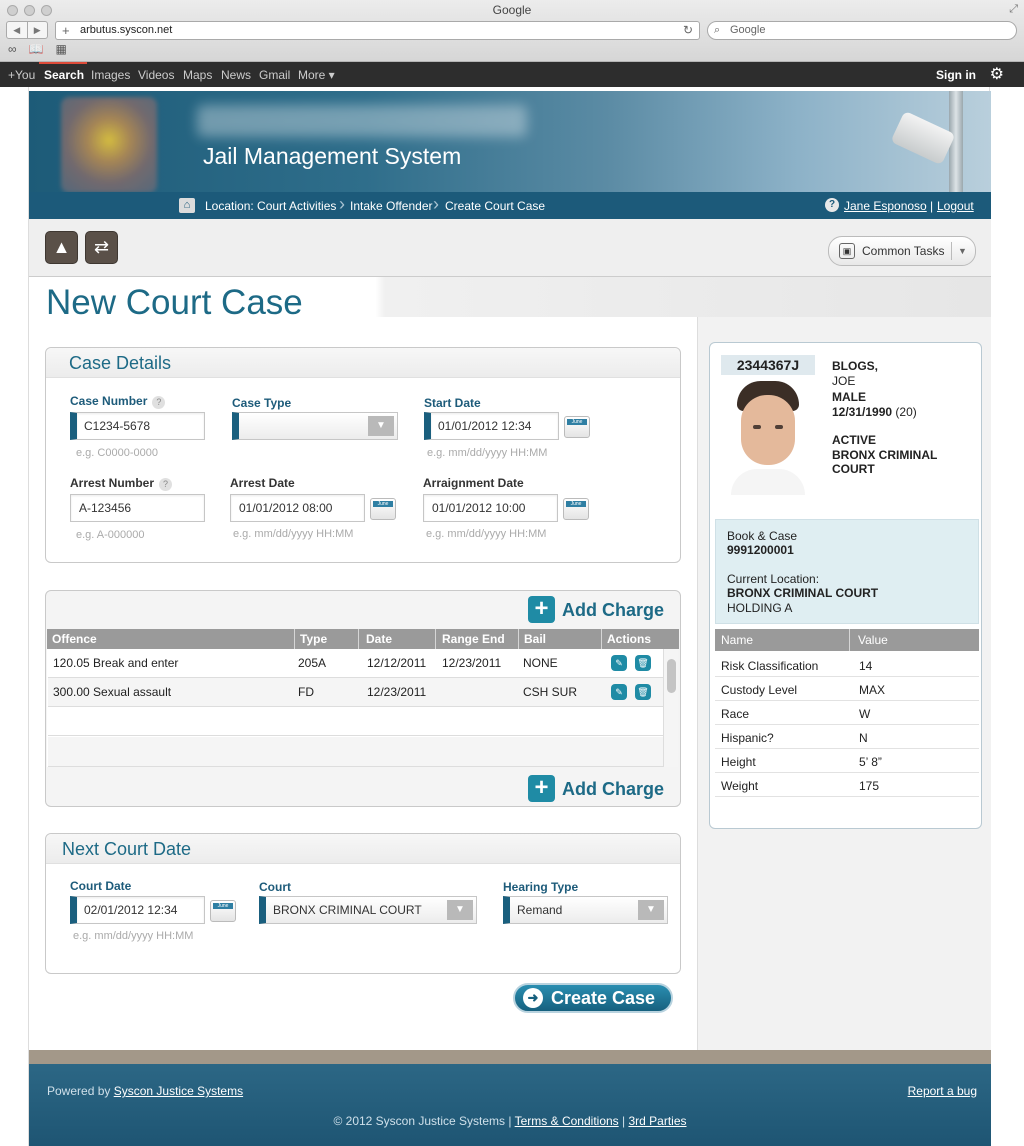 The width and height of the screenshot is (1024, 1146). Describe the element at coordinates (768, 436) in the screenshot. I see `offender-photo` at that location.